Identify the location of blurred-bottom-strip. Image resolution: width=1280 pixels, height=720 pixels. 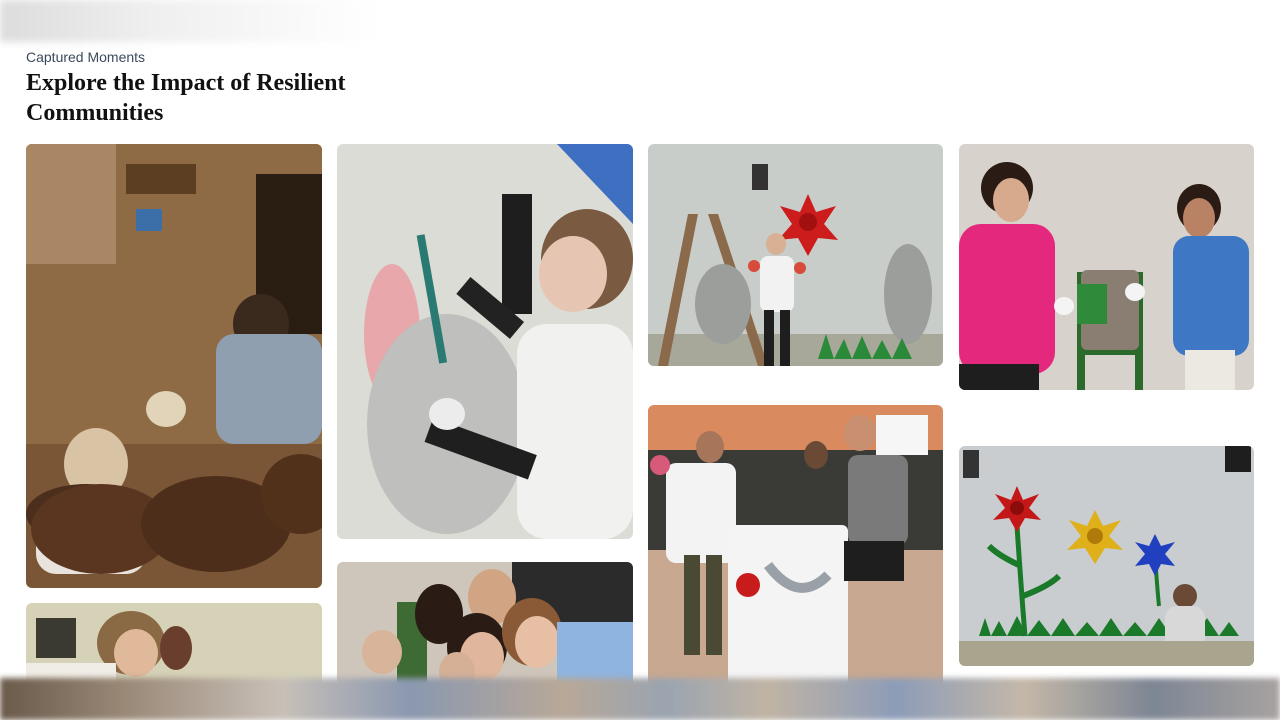
(640, 699).